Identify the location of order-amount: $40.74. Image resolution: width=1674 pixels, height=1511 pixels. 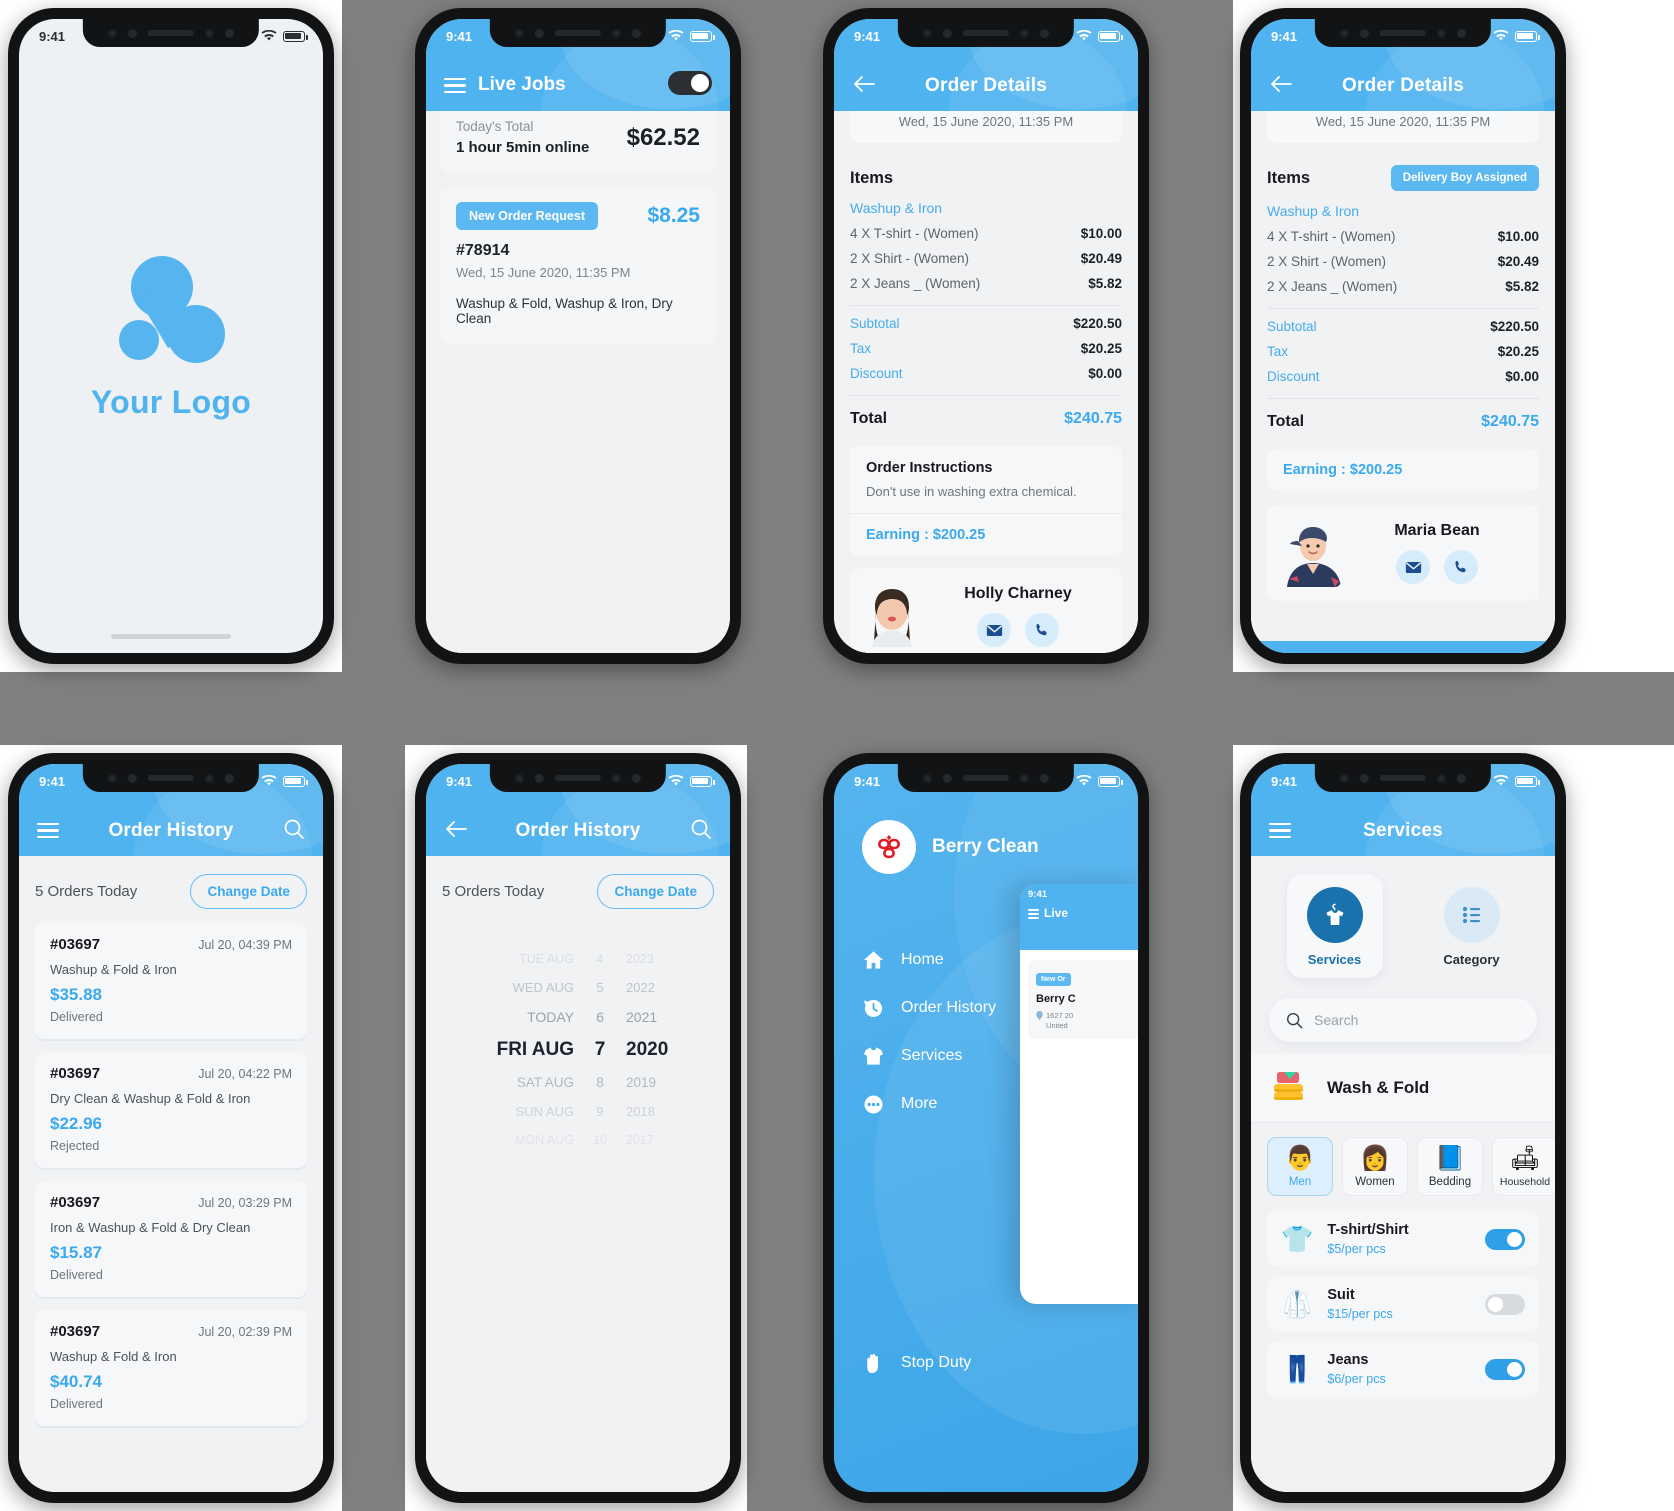
(76, 1381).